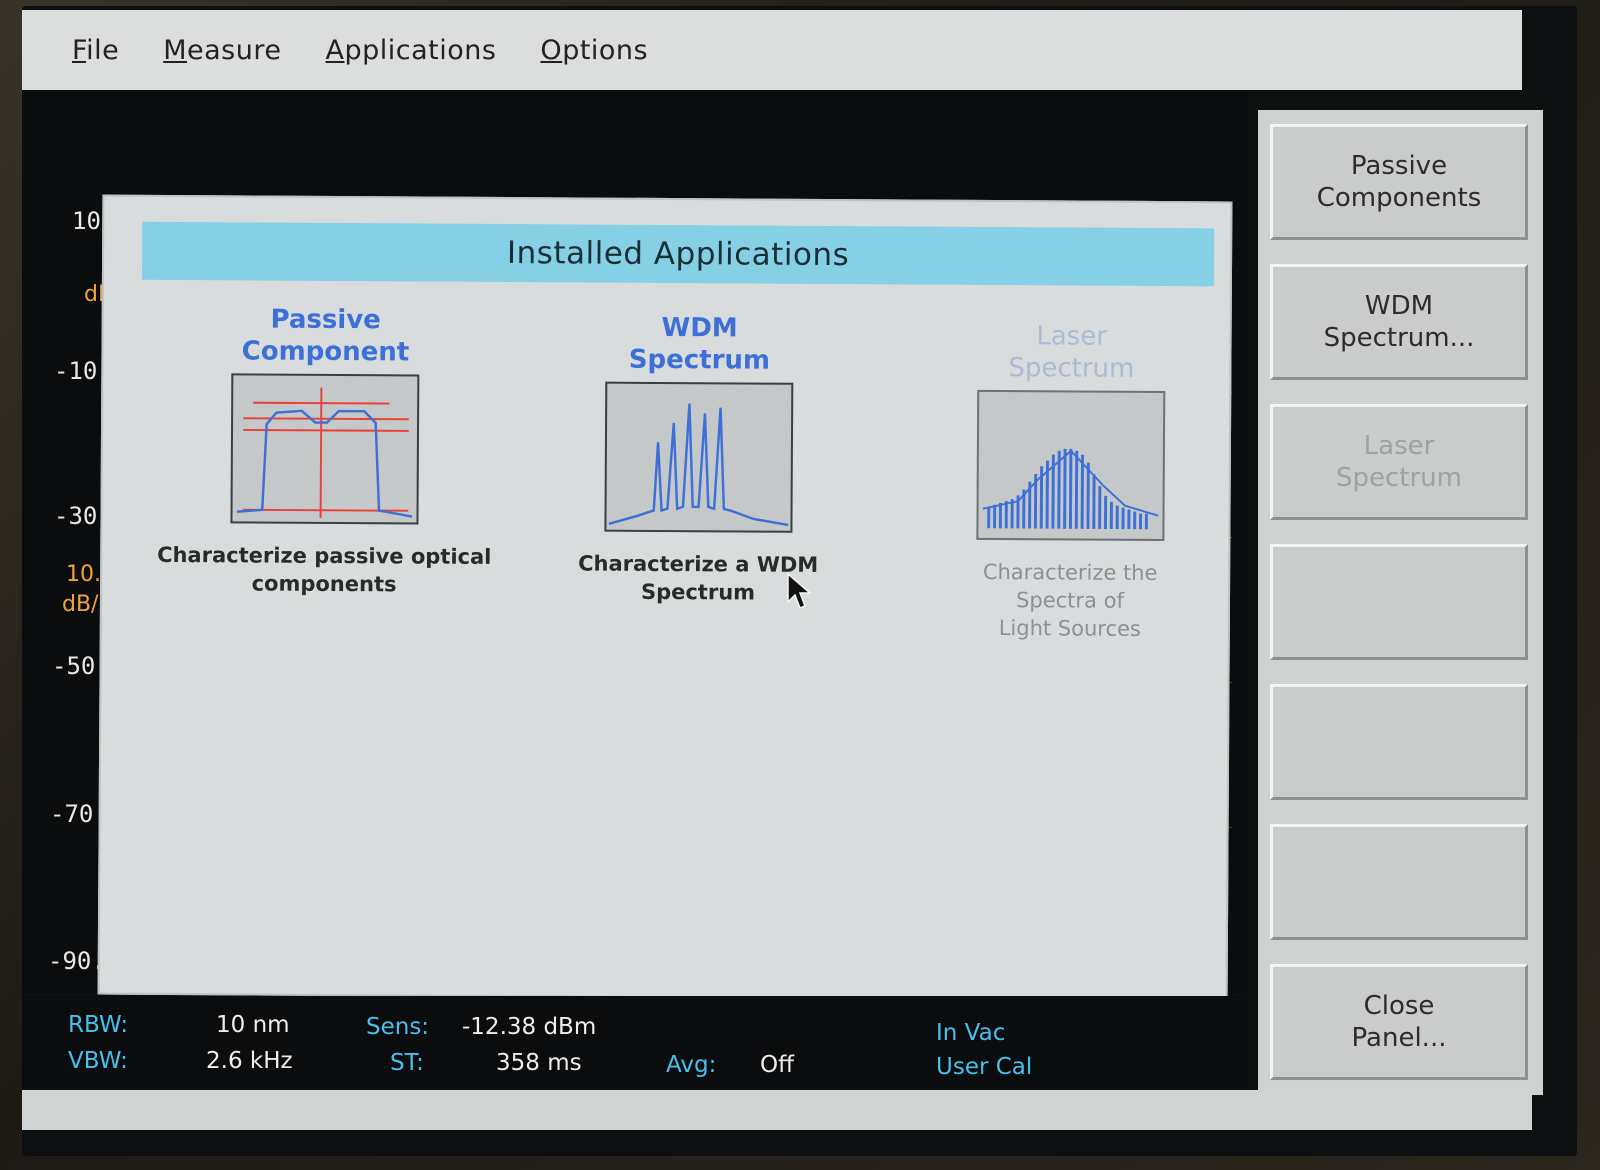 This screenshot has height=1170, width=1600. What do you see at coordinates (698, 465) in the screenshot?
I see `wdm-spectrum-graphic` at bounding box center [698, 465].